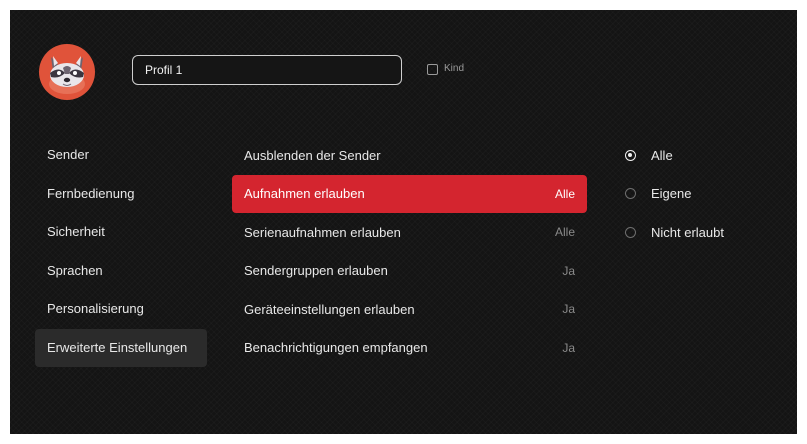 The image size is (807, 444). What do you see at coordinates (671, 194) in the screenshot?
I see `radio-label: Eigene` at bounding box center [671, 194].